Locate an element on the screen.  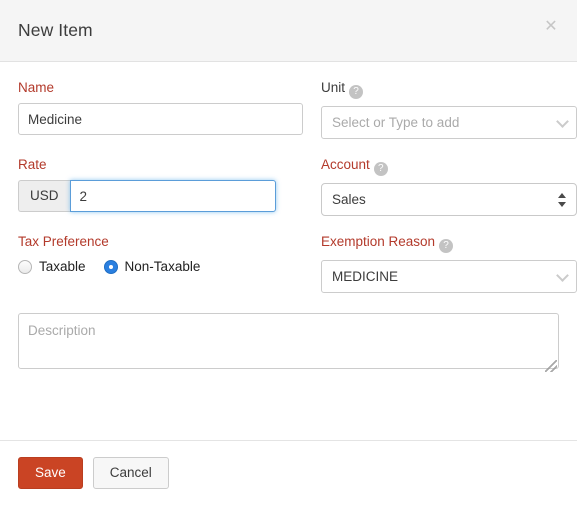
rate-label: Rate is located at coordinates (32, 164).